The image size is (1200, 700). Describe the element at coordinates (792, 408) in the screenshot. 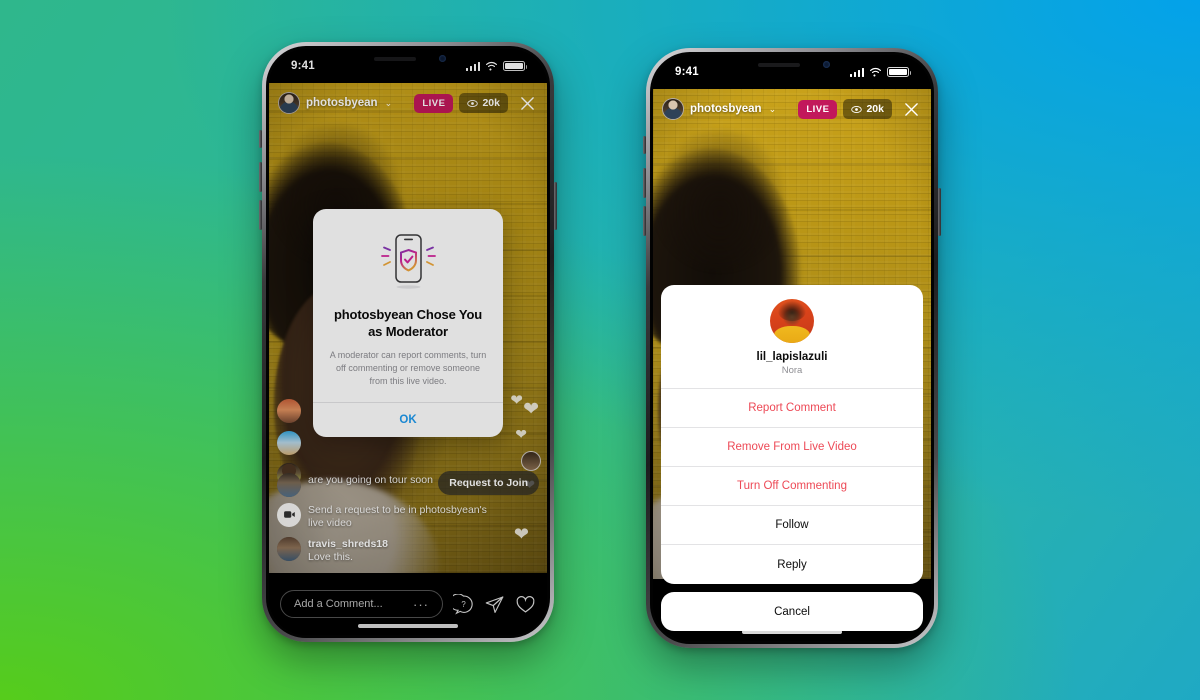

I see `report-comment-item: Report Comment` at that location.